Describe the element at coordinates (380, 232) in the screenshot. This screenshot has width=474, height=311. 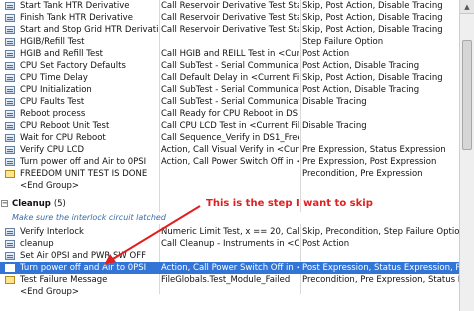
I see `step-settings: Skip, Precondition, Step Failure Option` at that location.